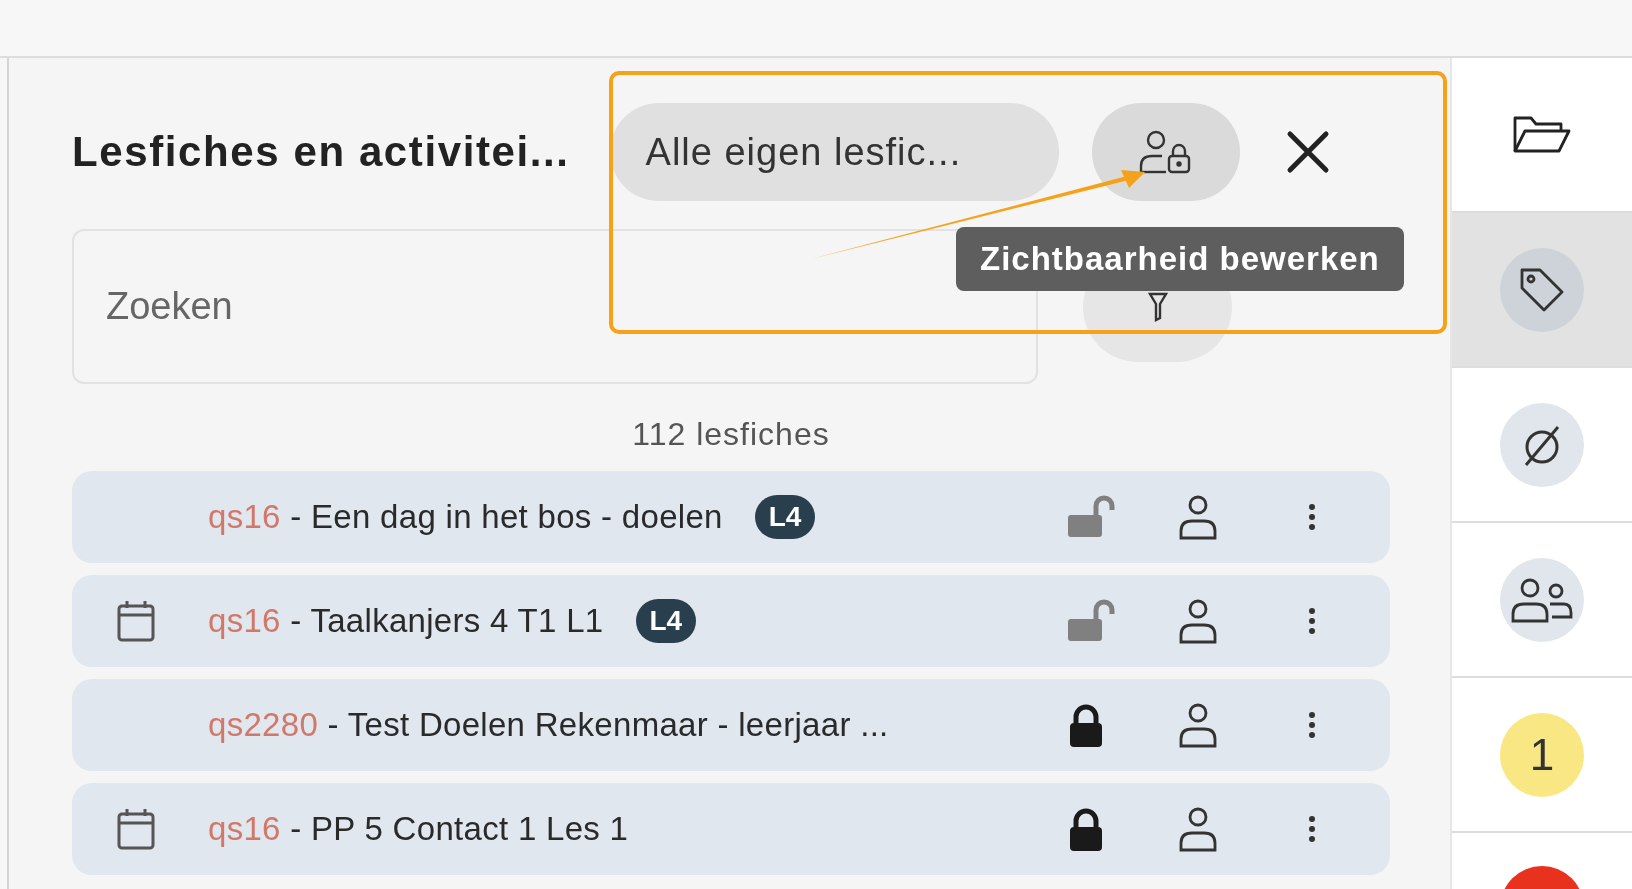 This screenshot has height=889, width=1632. I want to click on sidebar-item: 1, so click(1542, 755).